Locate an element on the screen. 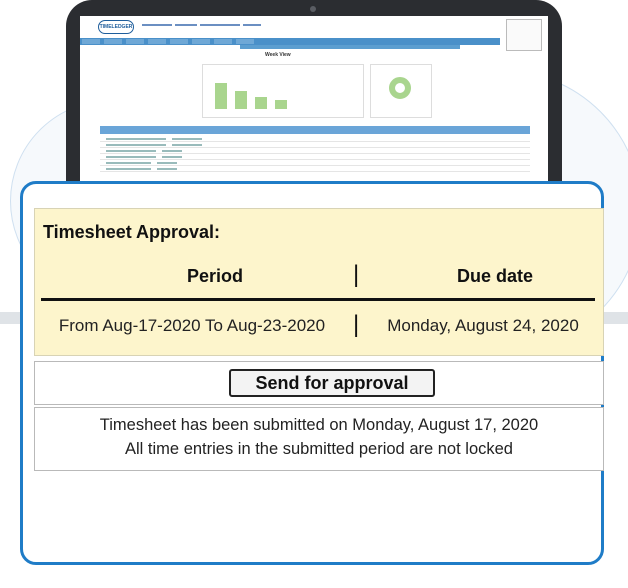  week-hours-chart is located at coordinates (283, 91).